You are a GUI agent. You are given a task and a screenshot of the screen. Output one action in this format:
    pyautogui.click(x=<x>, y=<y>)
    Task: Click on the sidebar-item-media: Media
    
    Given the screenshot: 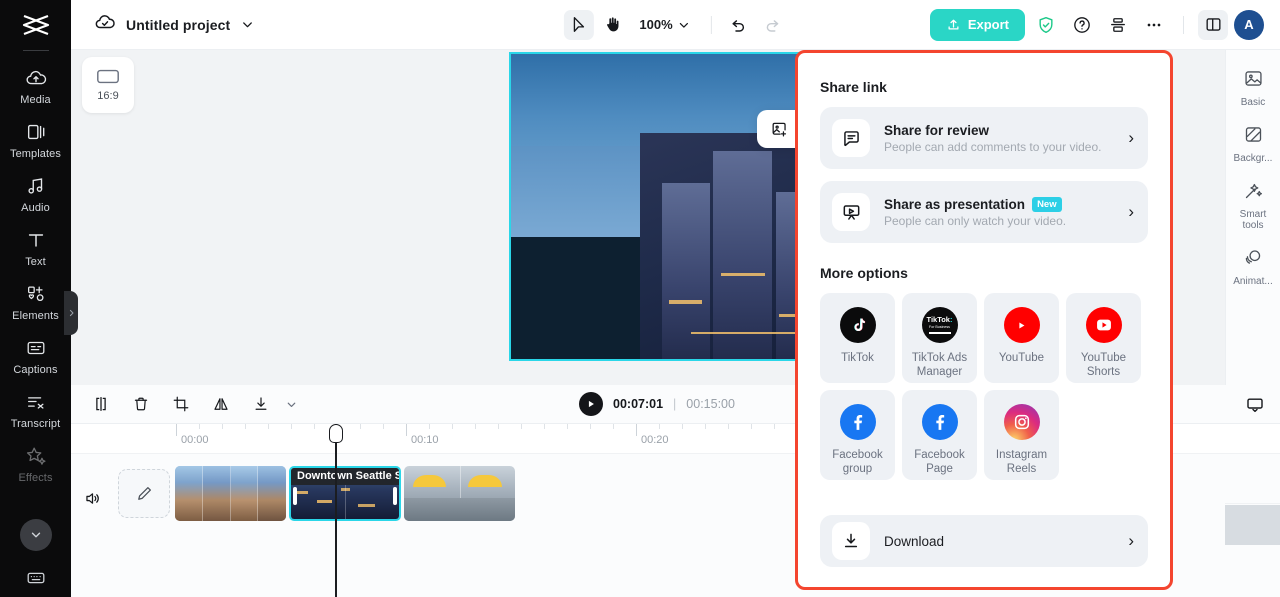 What is the action you would take?
    pyautogui.click(x=35, y=86)
    